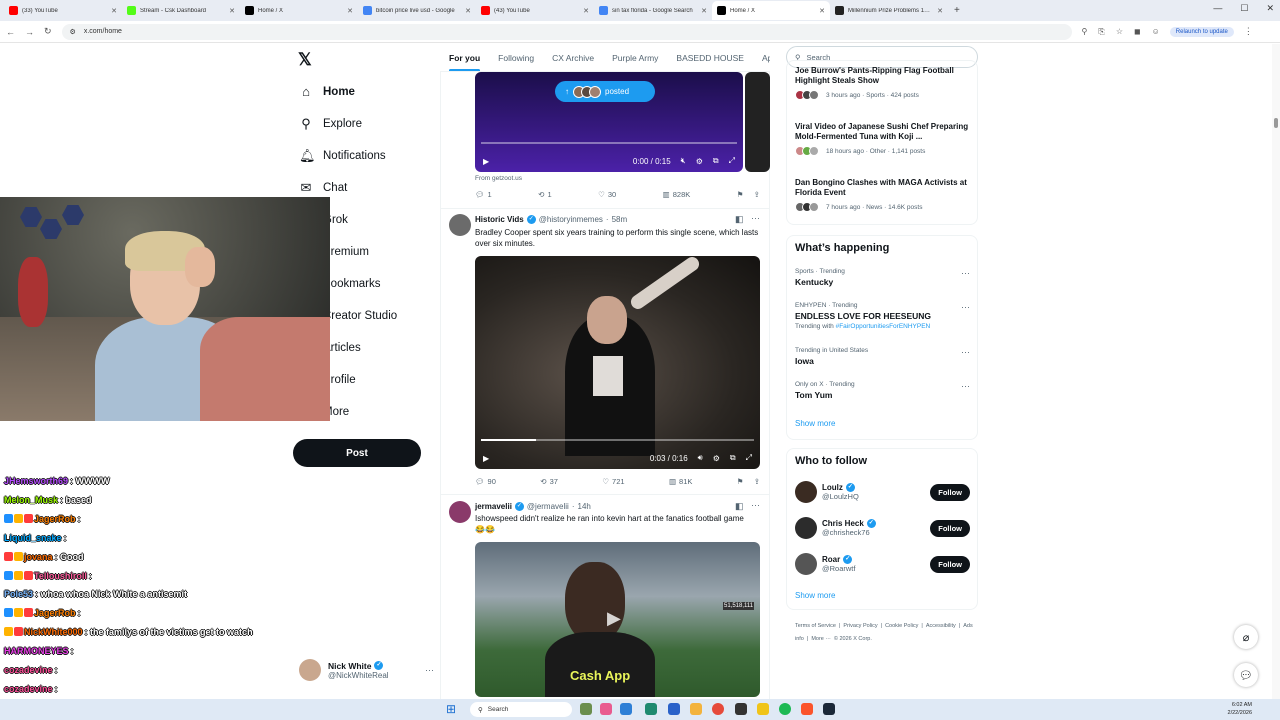 Image resolution: width=1280 pixels, height=720 pixels. I want to click on browser-tab: Home / X ✕, so click(771, 10).